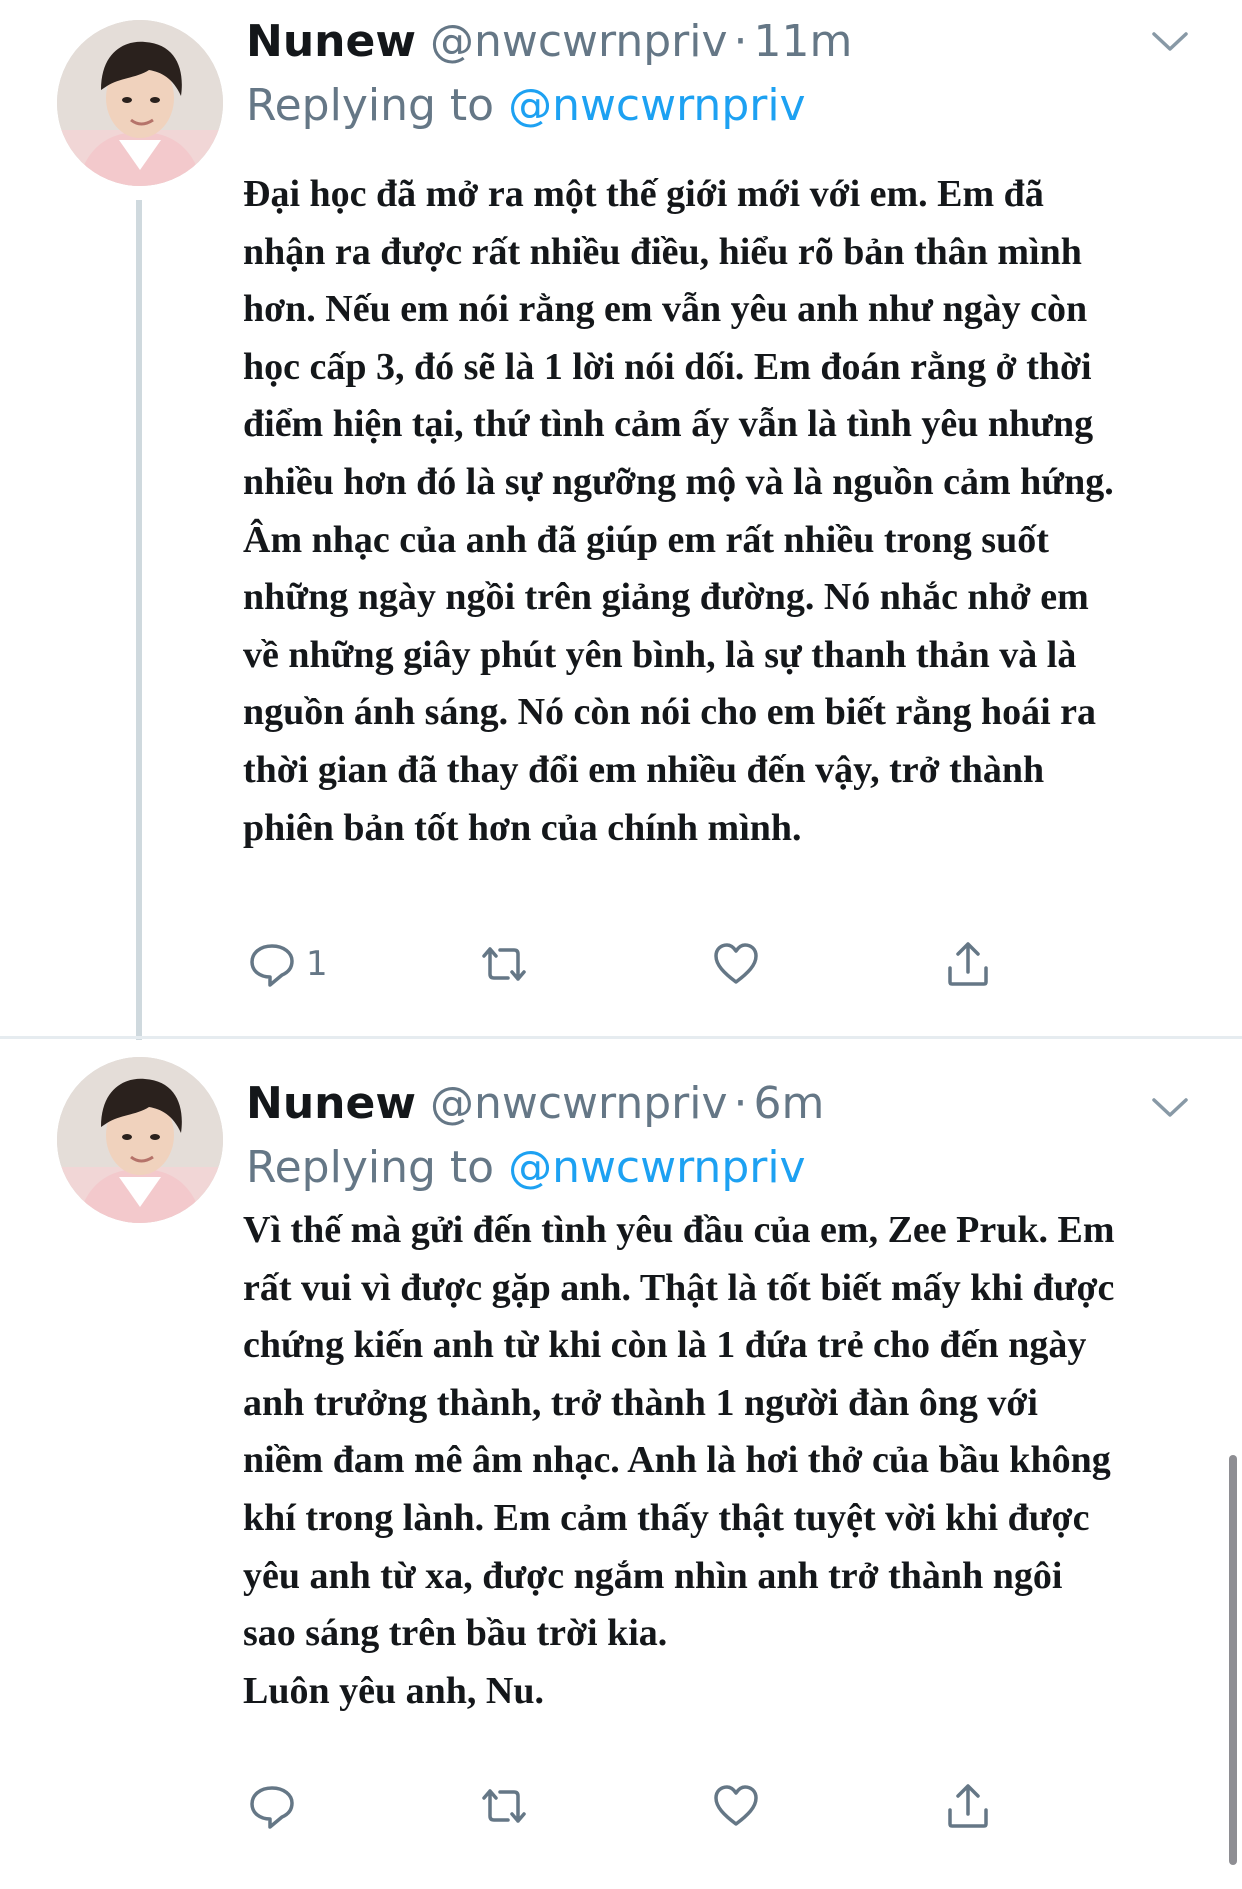 The height and width of the screenshot is (1889, 1242). Describe the element at coordinates (1233, 1660) in the screenshot. I see `scrollbar` at that location.